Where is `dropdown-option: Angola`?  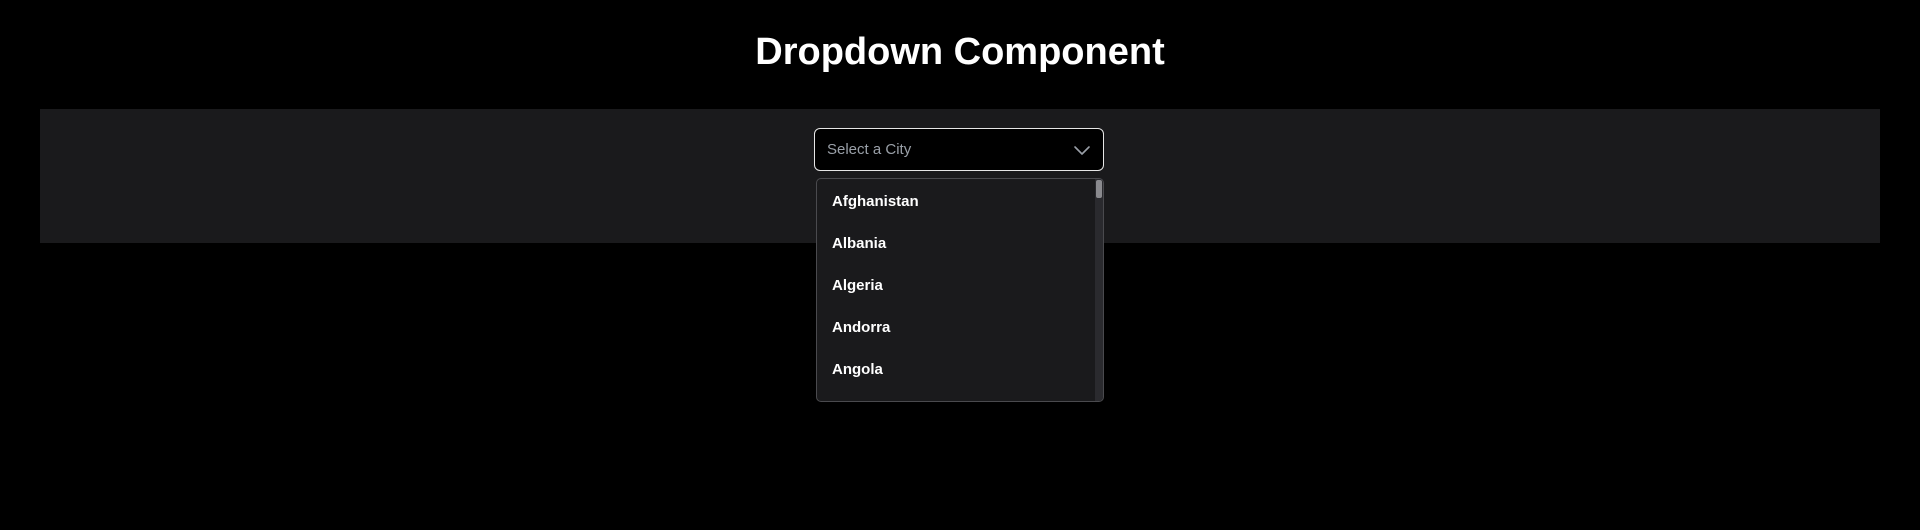 dropdown-option: Angola is located at coordinates (956, 370).